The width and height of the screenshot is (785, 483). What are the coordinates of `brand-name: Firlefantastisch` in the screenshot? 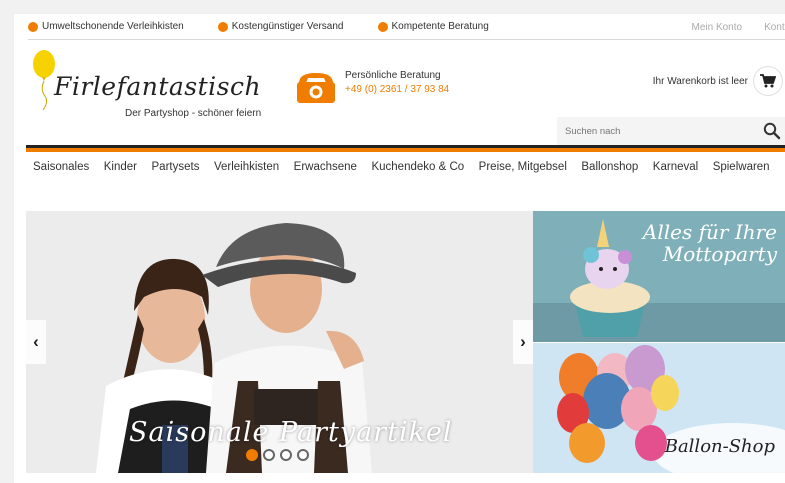 It's located at (158, 86).